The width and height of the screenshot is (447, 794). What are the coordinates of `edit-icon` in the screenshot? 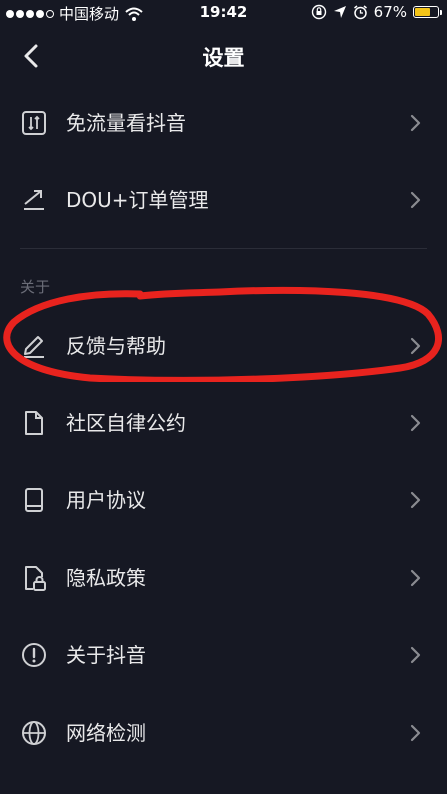 It's located at (34, 347).